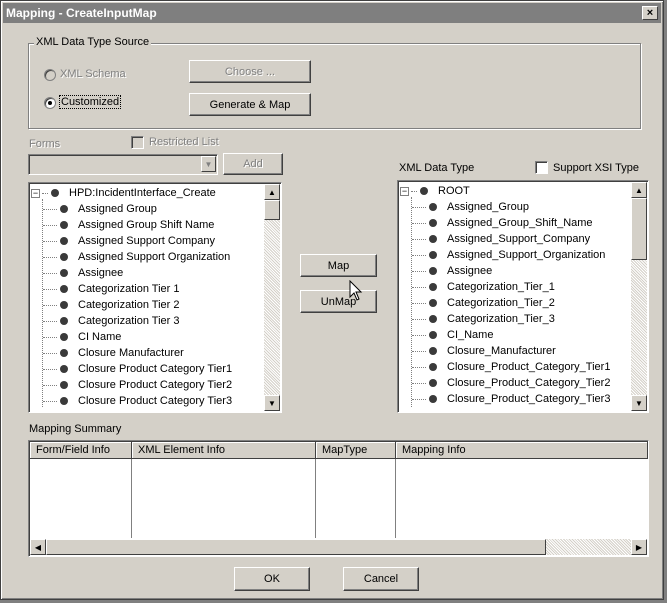  I want to click on customized-label: Customized, so click(90, 102).